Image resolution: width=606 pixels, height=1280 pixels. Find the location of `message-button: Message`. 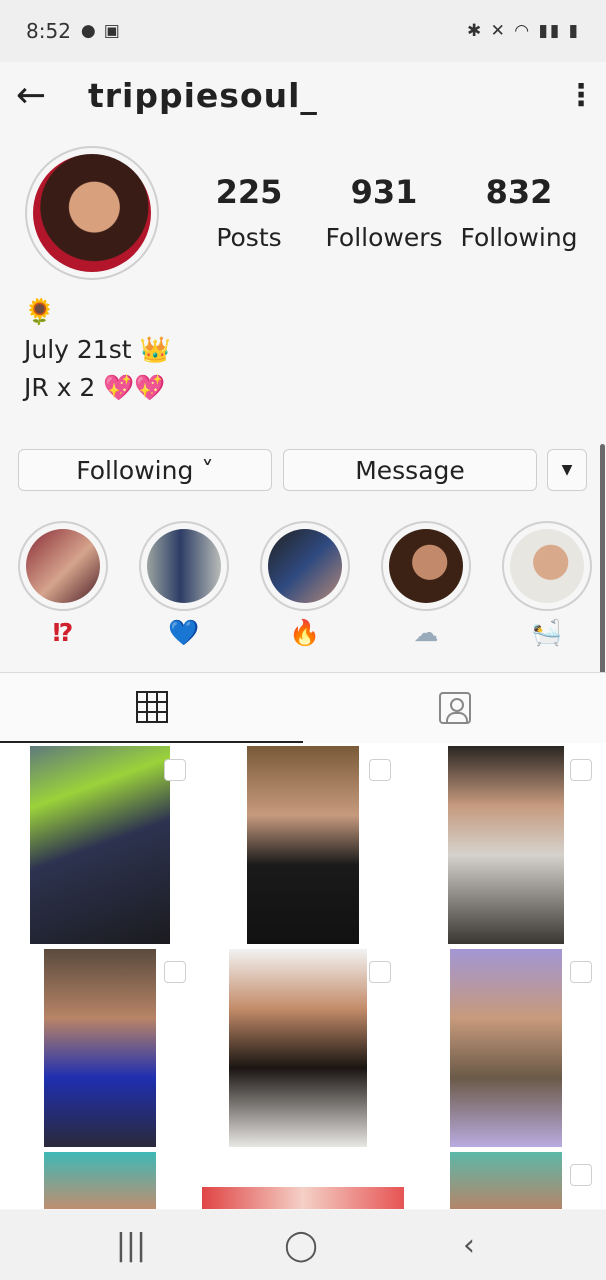

message-button: Message is located at coordinates (410, 470).